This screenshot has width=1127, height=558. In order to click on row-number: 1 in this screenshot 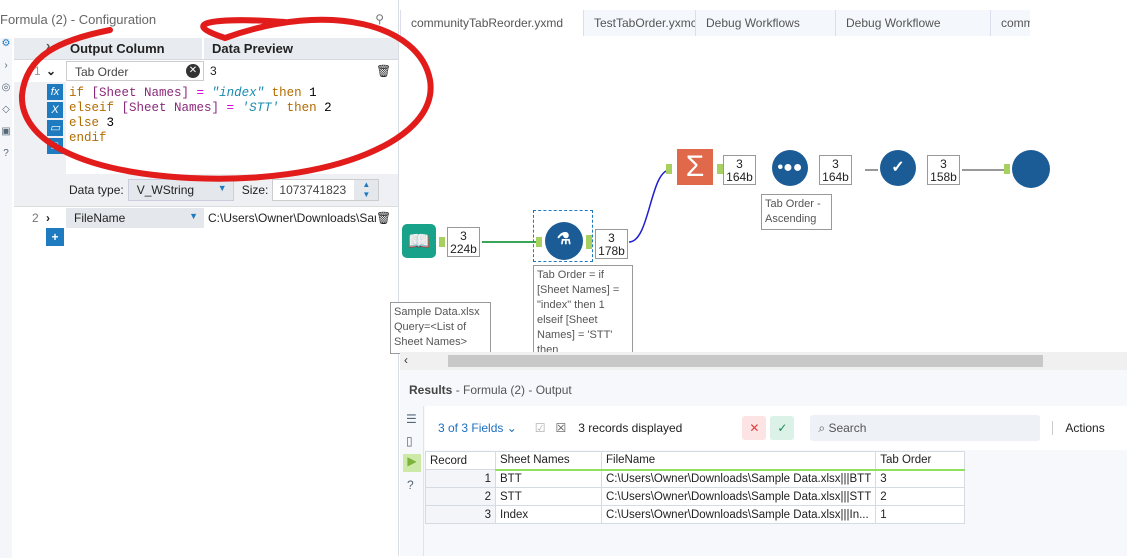, I will do `click(37, 71)`.